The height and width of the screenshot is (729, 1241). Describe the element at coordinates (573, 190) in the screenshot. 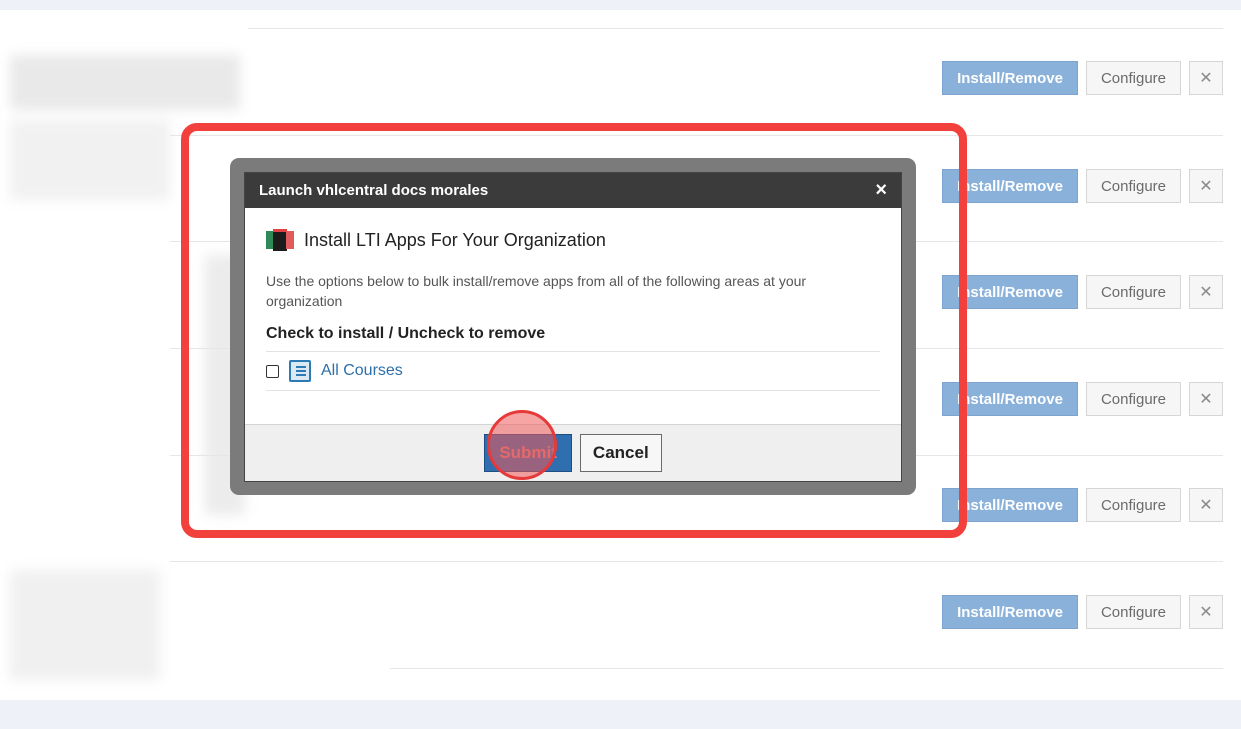

I see `dialog-title-bar: Launch vhlcentral docs morales ×` at that location.